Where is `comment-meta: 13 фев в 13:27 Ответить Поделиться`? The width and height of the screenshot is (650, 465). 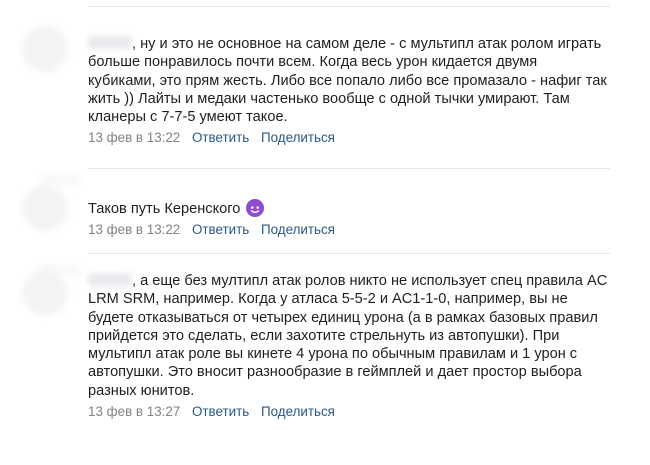
comment-meta: 13 фев в 13:27 Ответить Поделиться is located at coordinates (348, 411).